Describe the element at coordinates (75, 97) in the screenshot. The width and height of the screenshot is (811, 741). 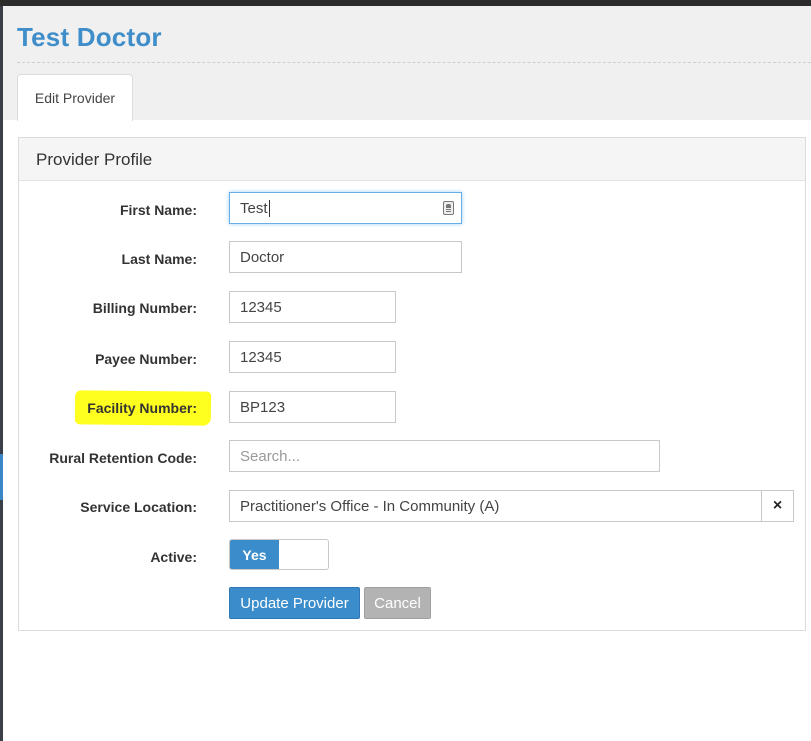
I see `tab-edit-provider: Edit Provider` at that location.